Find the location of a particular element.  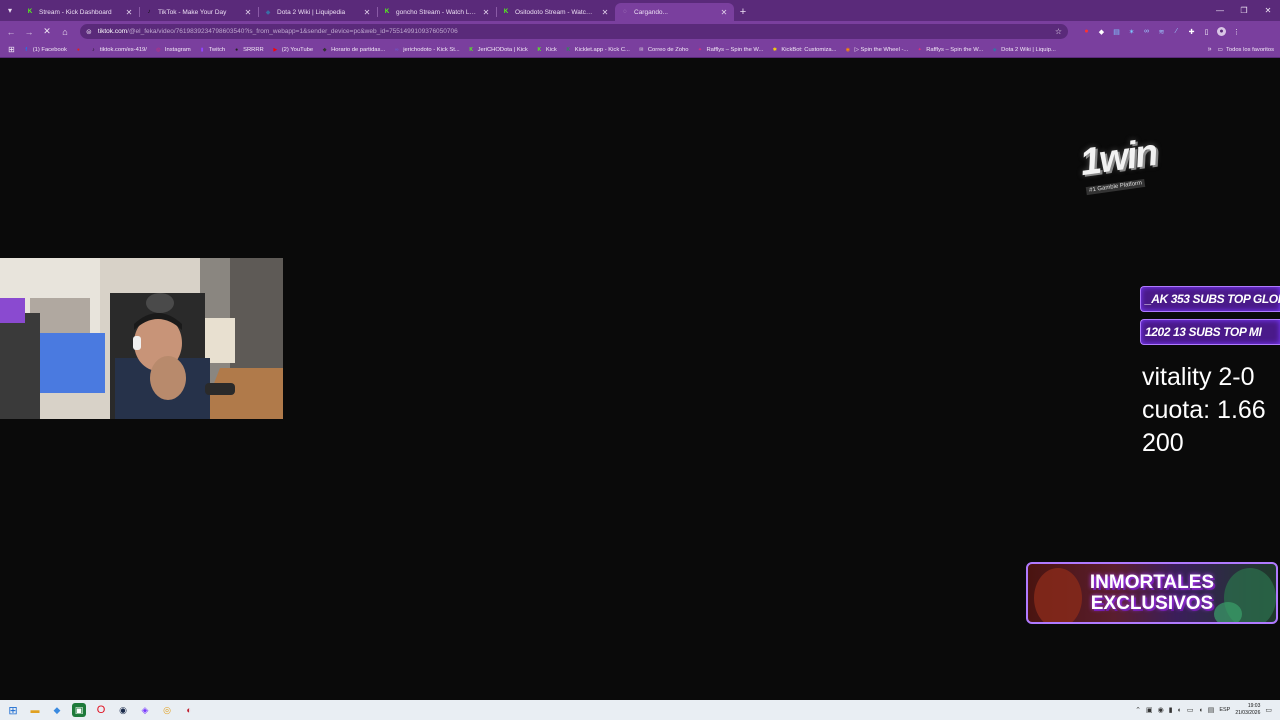

app-red-icon: ◐ is located at coordinates (189, 710).